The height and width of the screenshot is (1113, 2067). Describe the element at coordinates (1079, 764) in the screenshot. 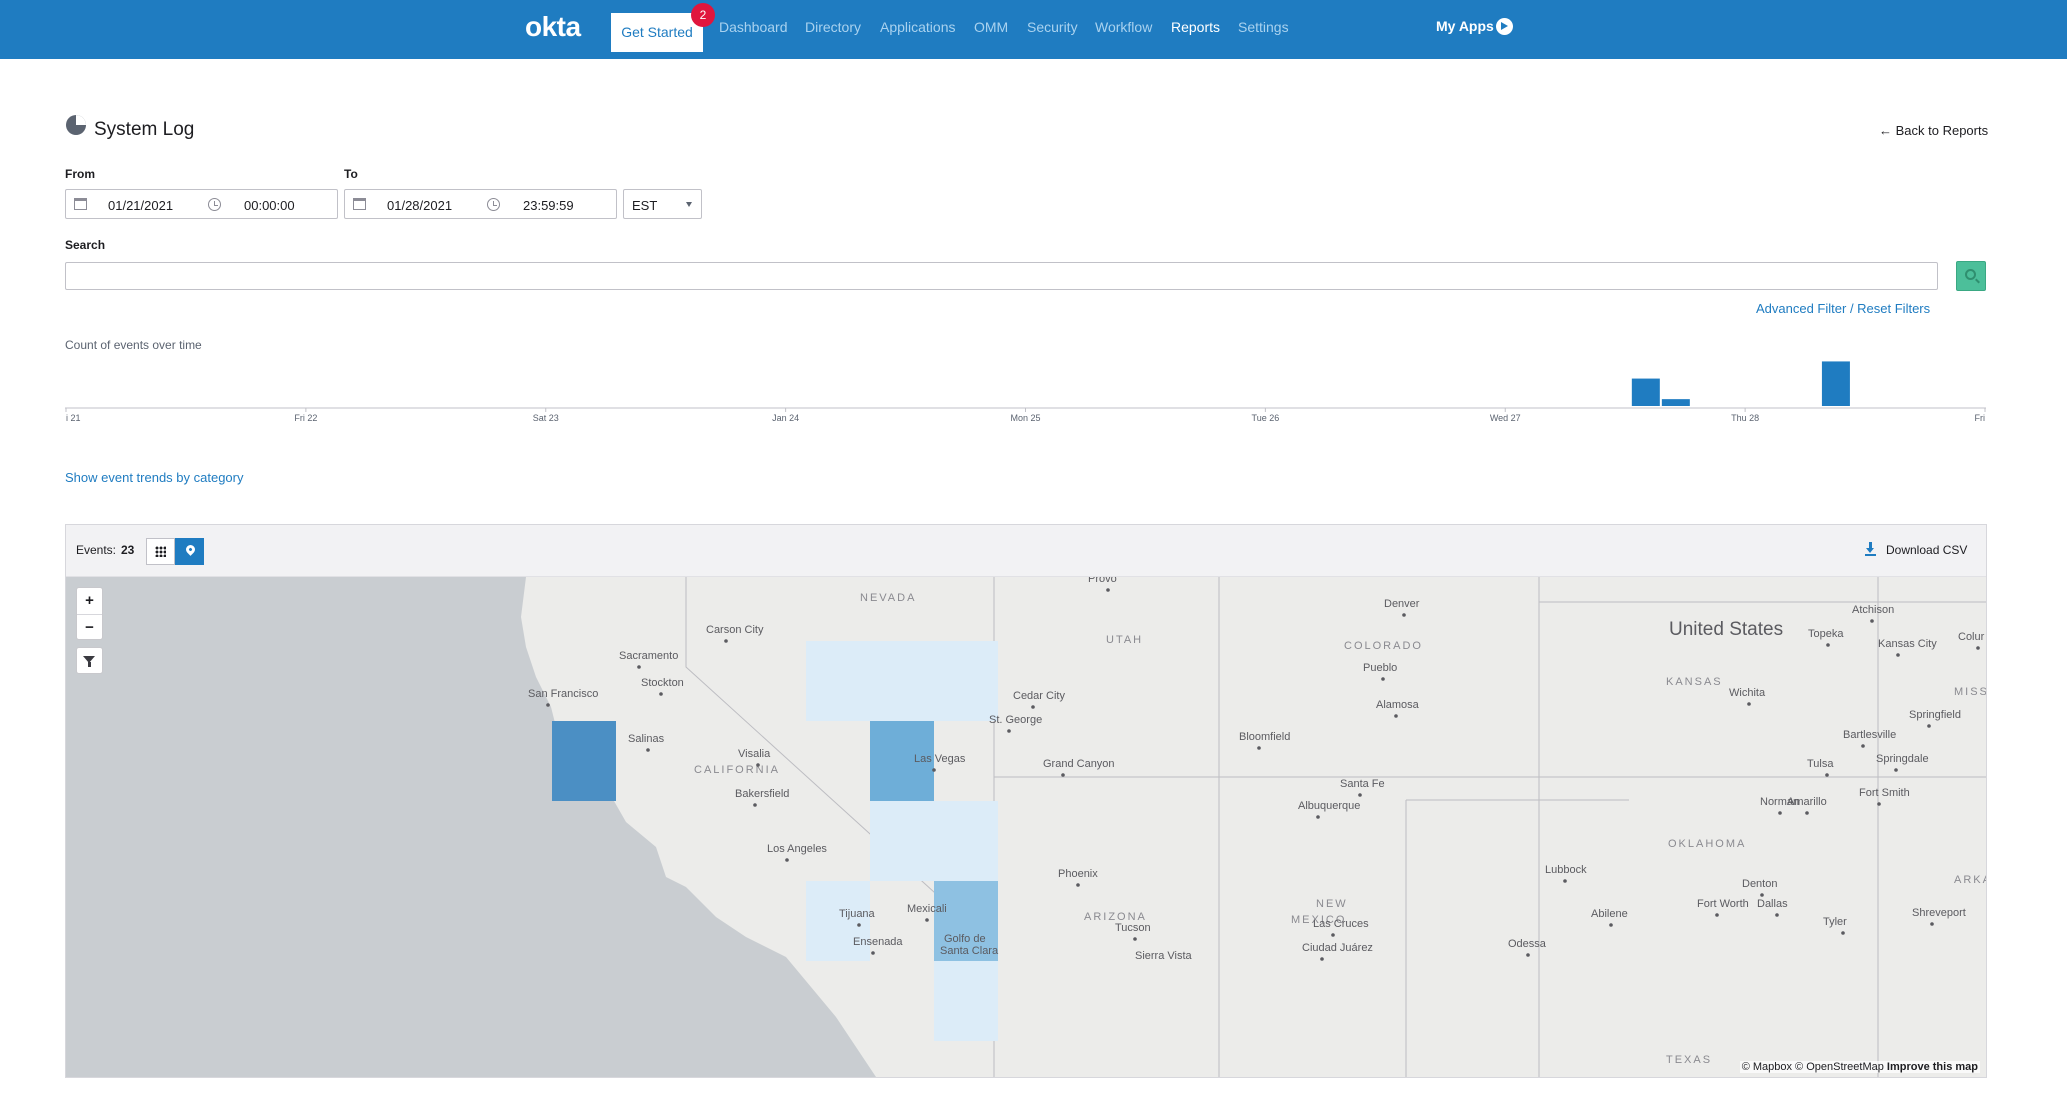

I see `city-label: Grand Canyon` at that location.